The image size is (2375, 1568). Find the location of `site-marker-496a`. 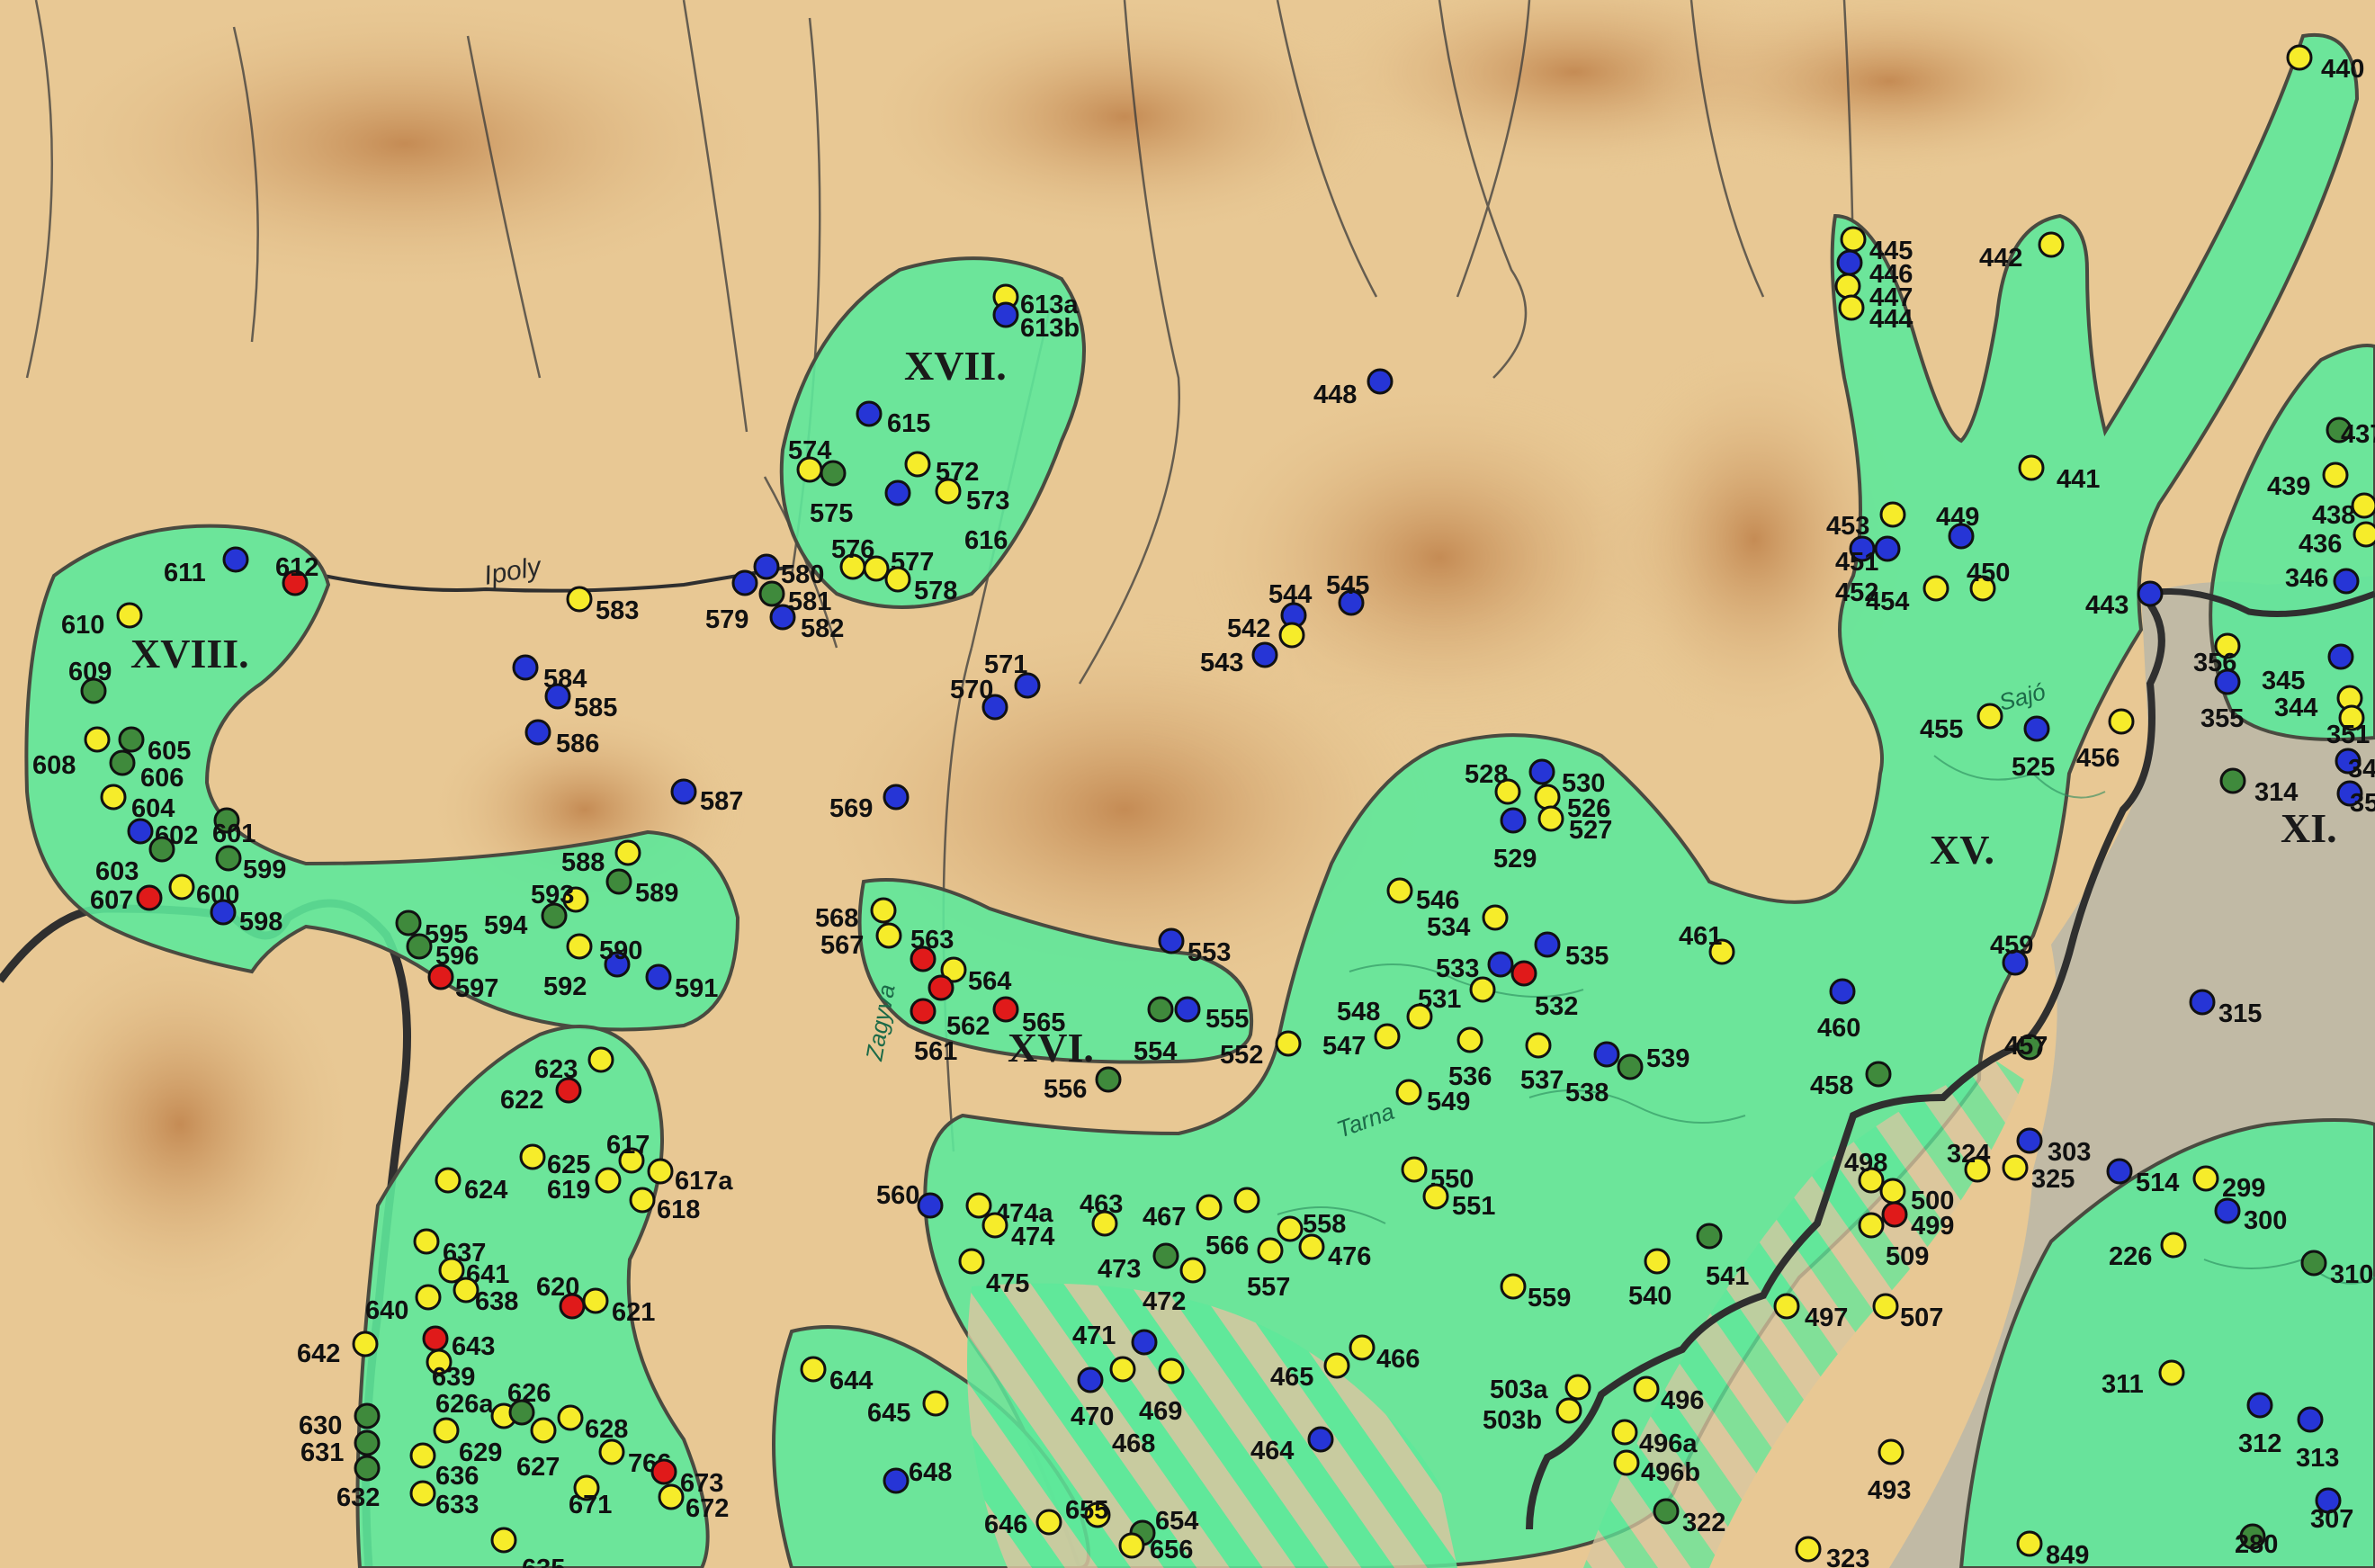

site-marker-496a is located at coordinates (1624, 1432).